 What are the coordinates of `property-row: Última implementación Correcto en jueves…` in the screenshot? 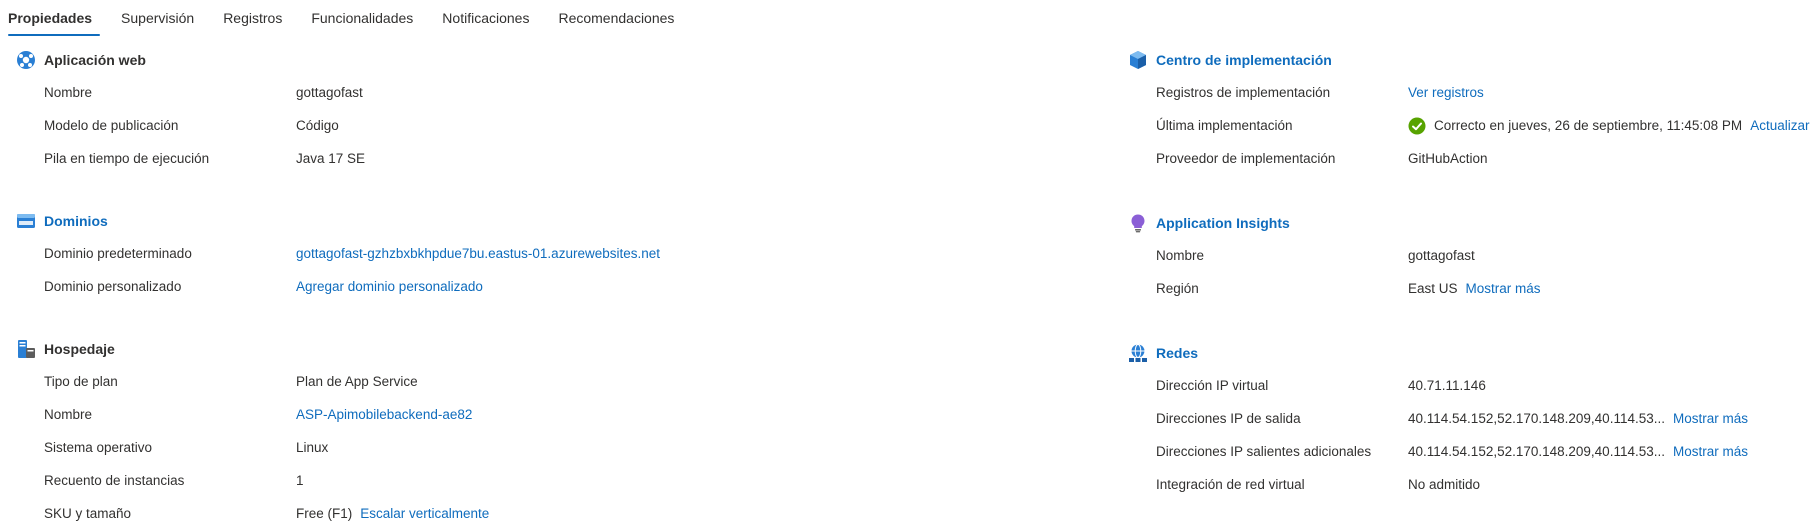 It's located at (1468, 125).